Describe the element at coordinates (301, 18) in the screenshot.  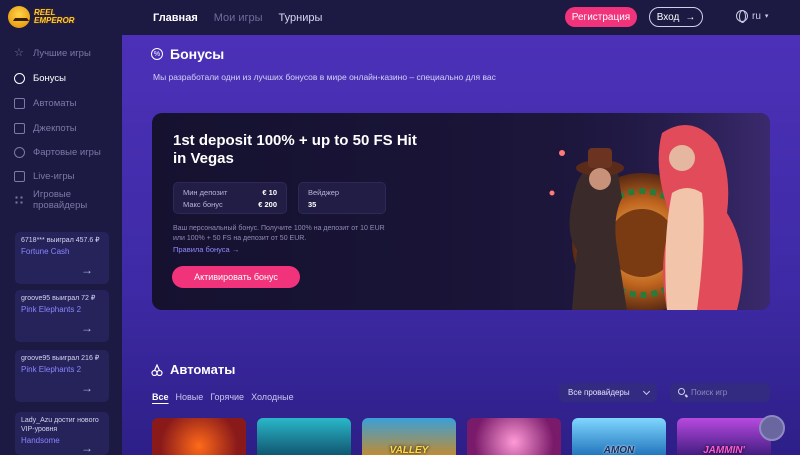
I see `nav-tournaments: Турниры` at that location.